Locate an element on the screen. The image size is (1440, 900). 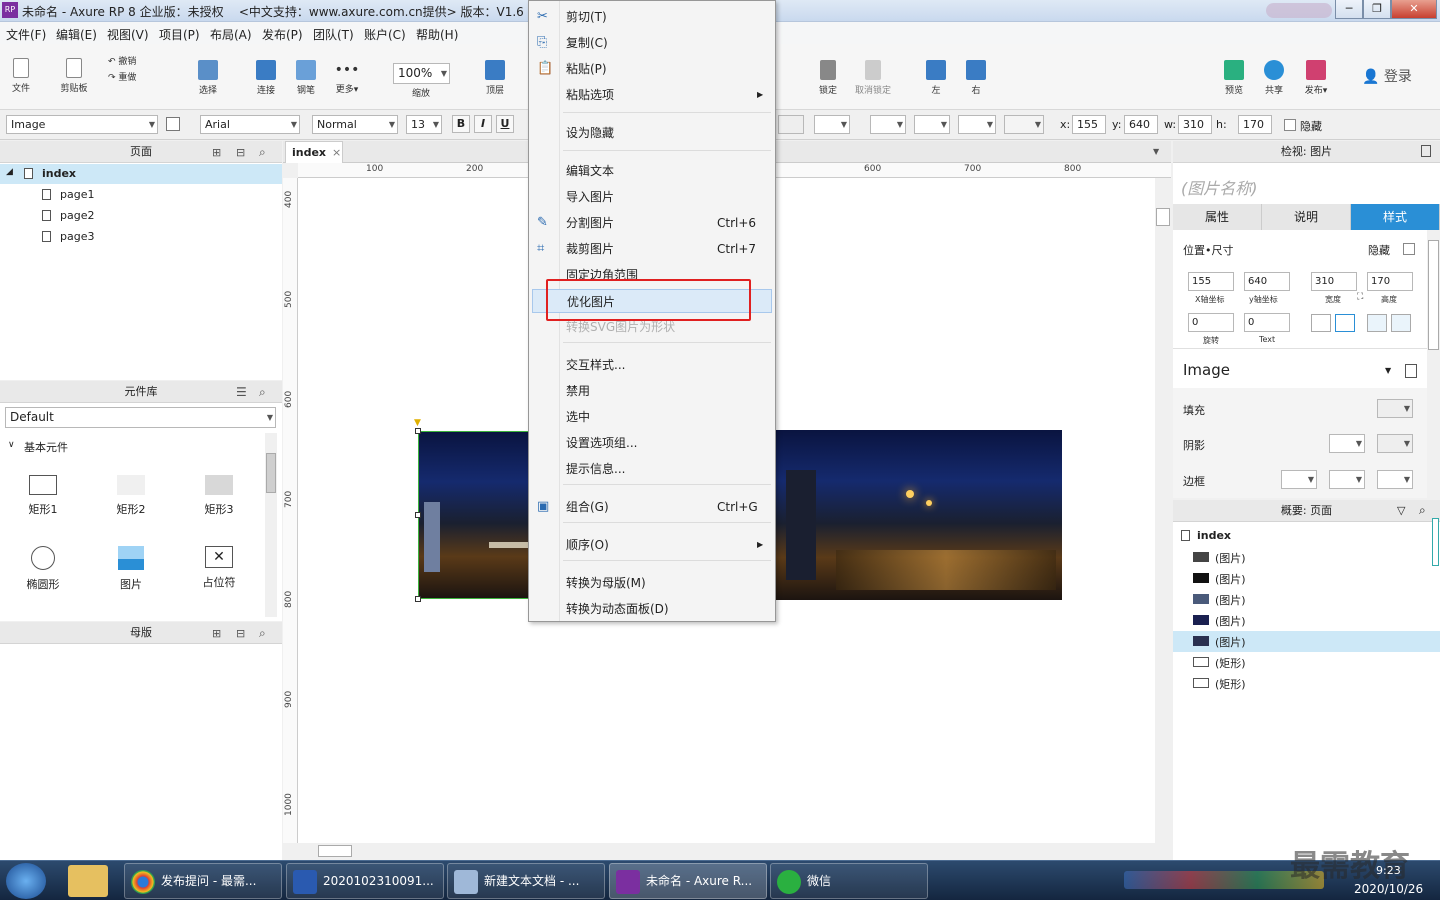
widget-rect2: 矩形2 is located at coordinates (131, 496).